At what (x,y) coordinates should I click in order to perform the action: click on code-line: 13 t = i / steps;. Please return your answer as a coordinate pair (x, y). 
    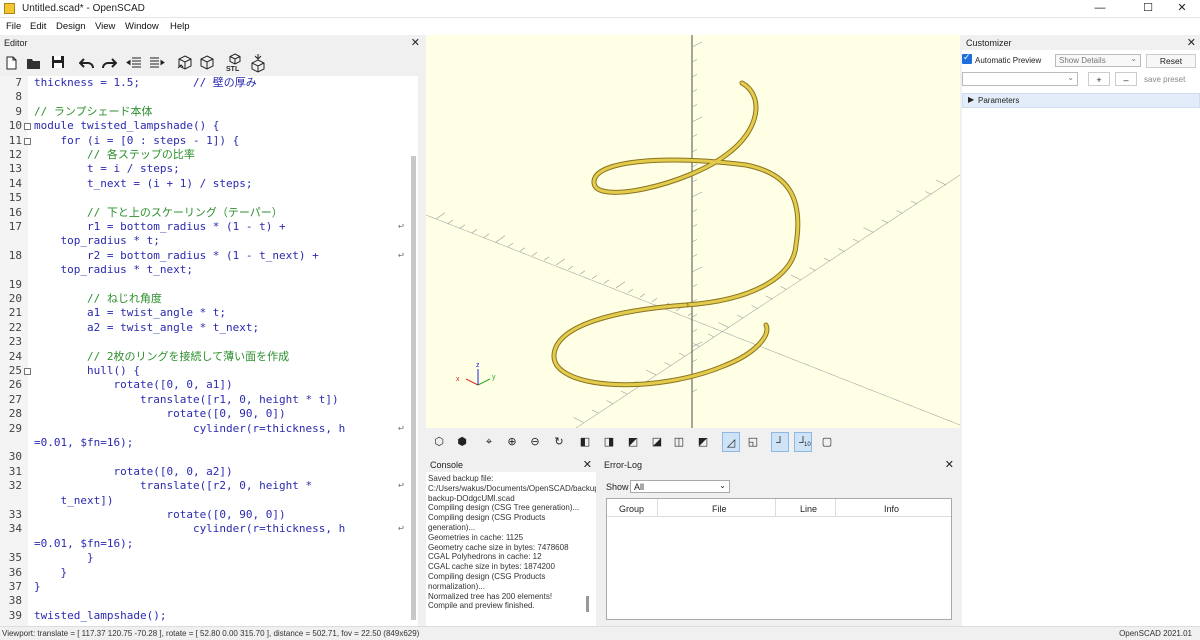
    Looking at the image, I should click on (205, 169).